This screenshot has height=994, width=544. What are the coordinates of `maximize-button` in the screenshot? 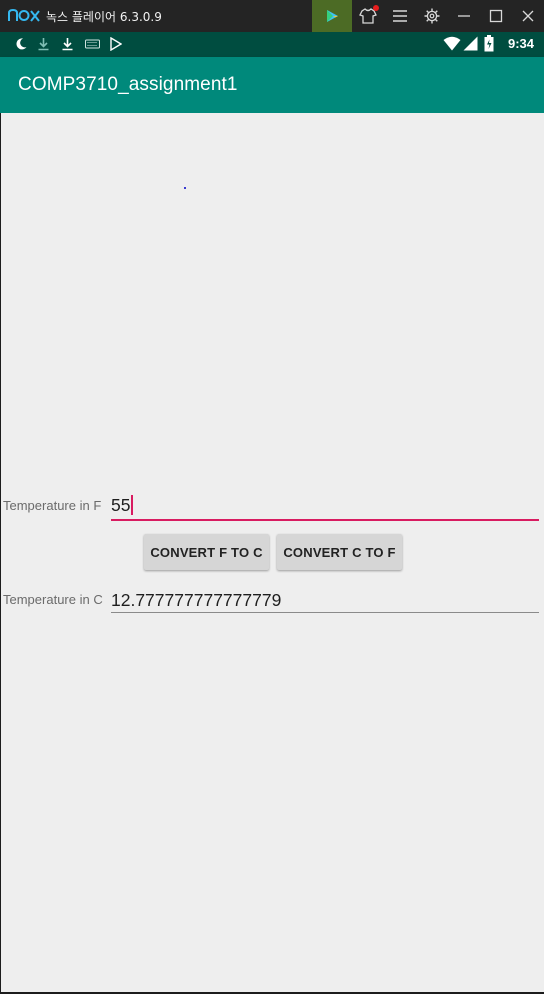 It's located at (496, 16).